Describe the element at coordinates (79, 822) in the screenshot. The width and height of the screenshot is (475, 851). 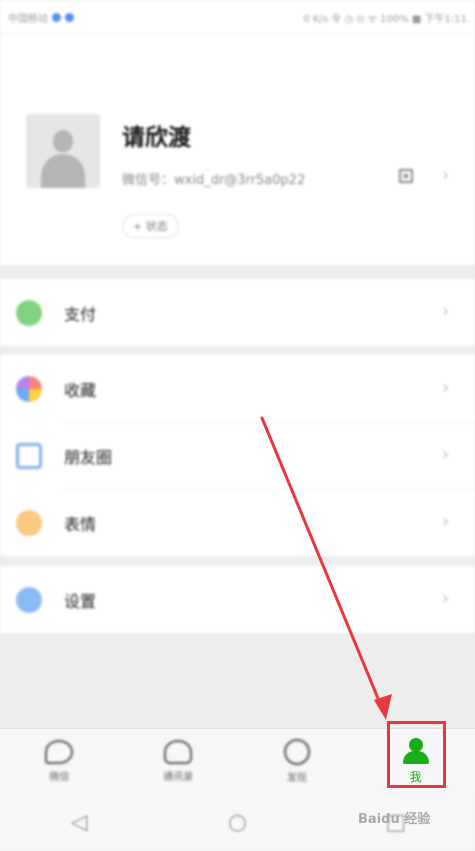
I see `back-icon: ◁` at that location.